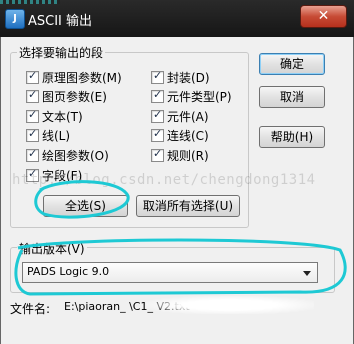  I want to click on checkbox-label: 元件类型(P), so click(199, 97).